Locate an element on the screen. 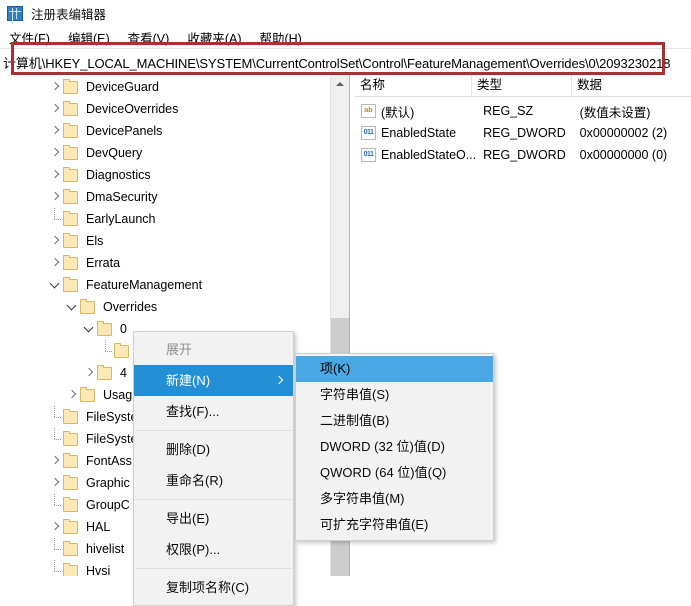  submenu-item-3: DWORD (32 位)值(D) is located at coordinates (394, 447).